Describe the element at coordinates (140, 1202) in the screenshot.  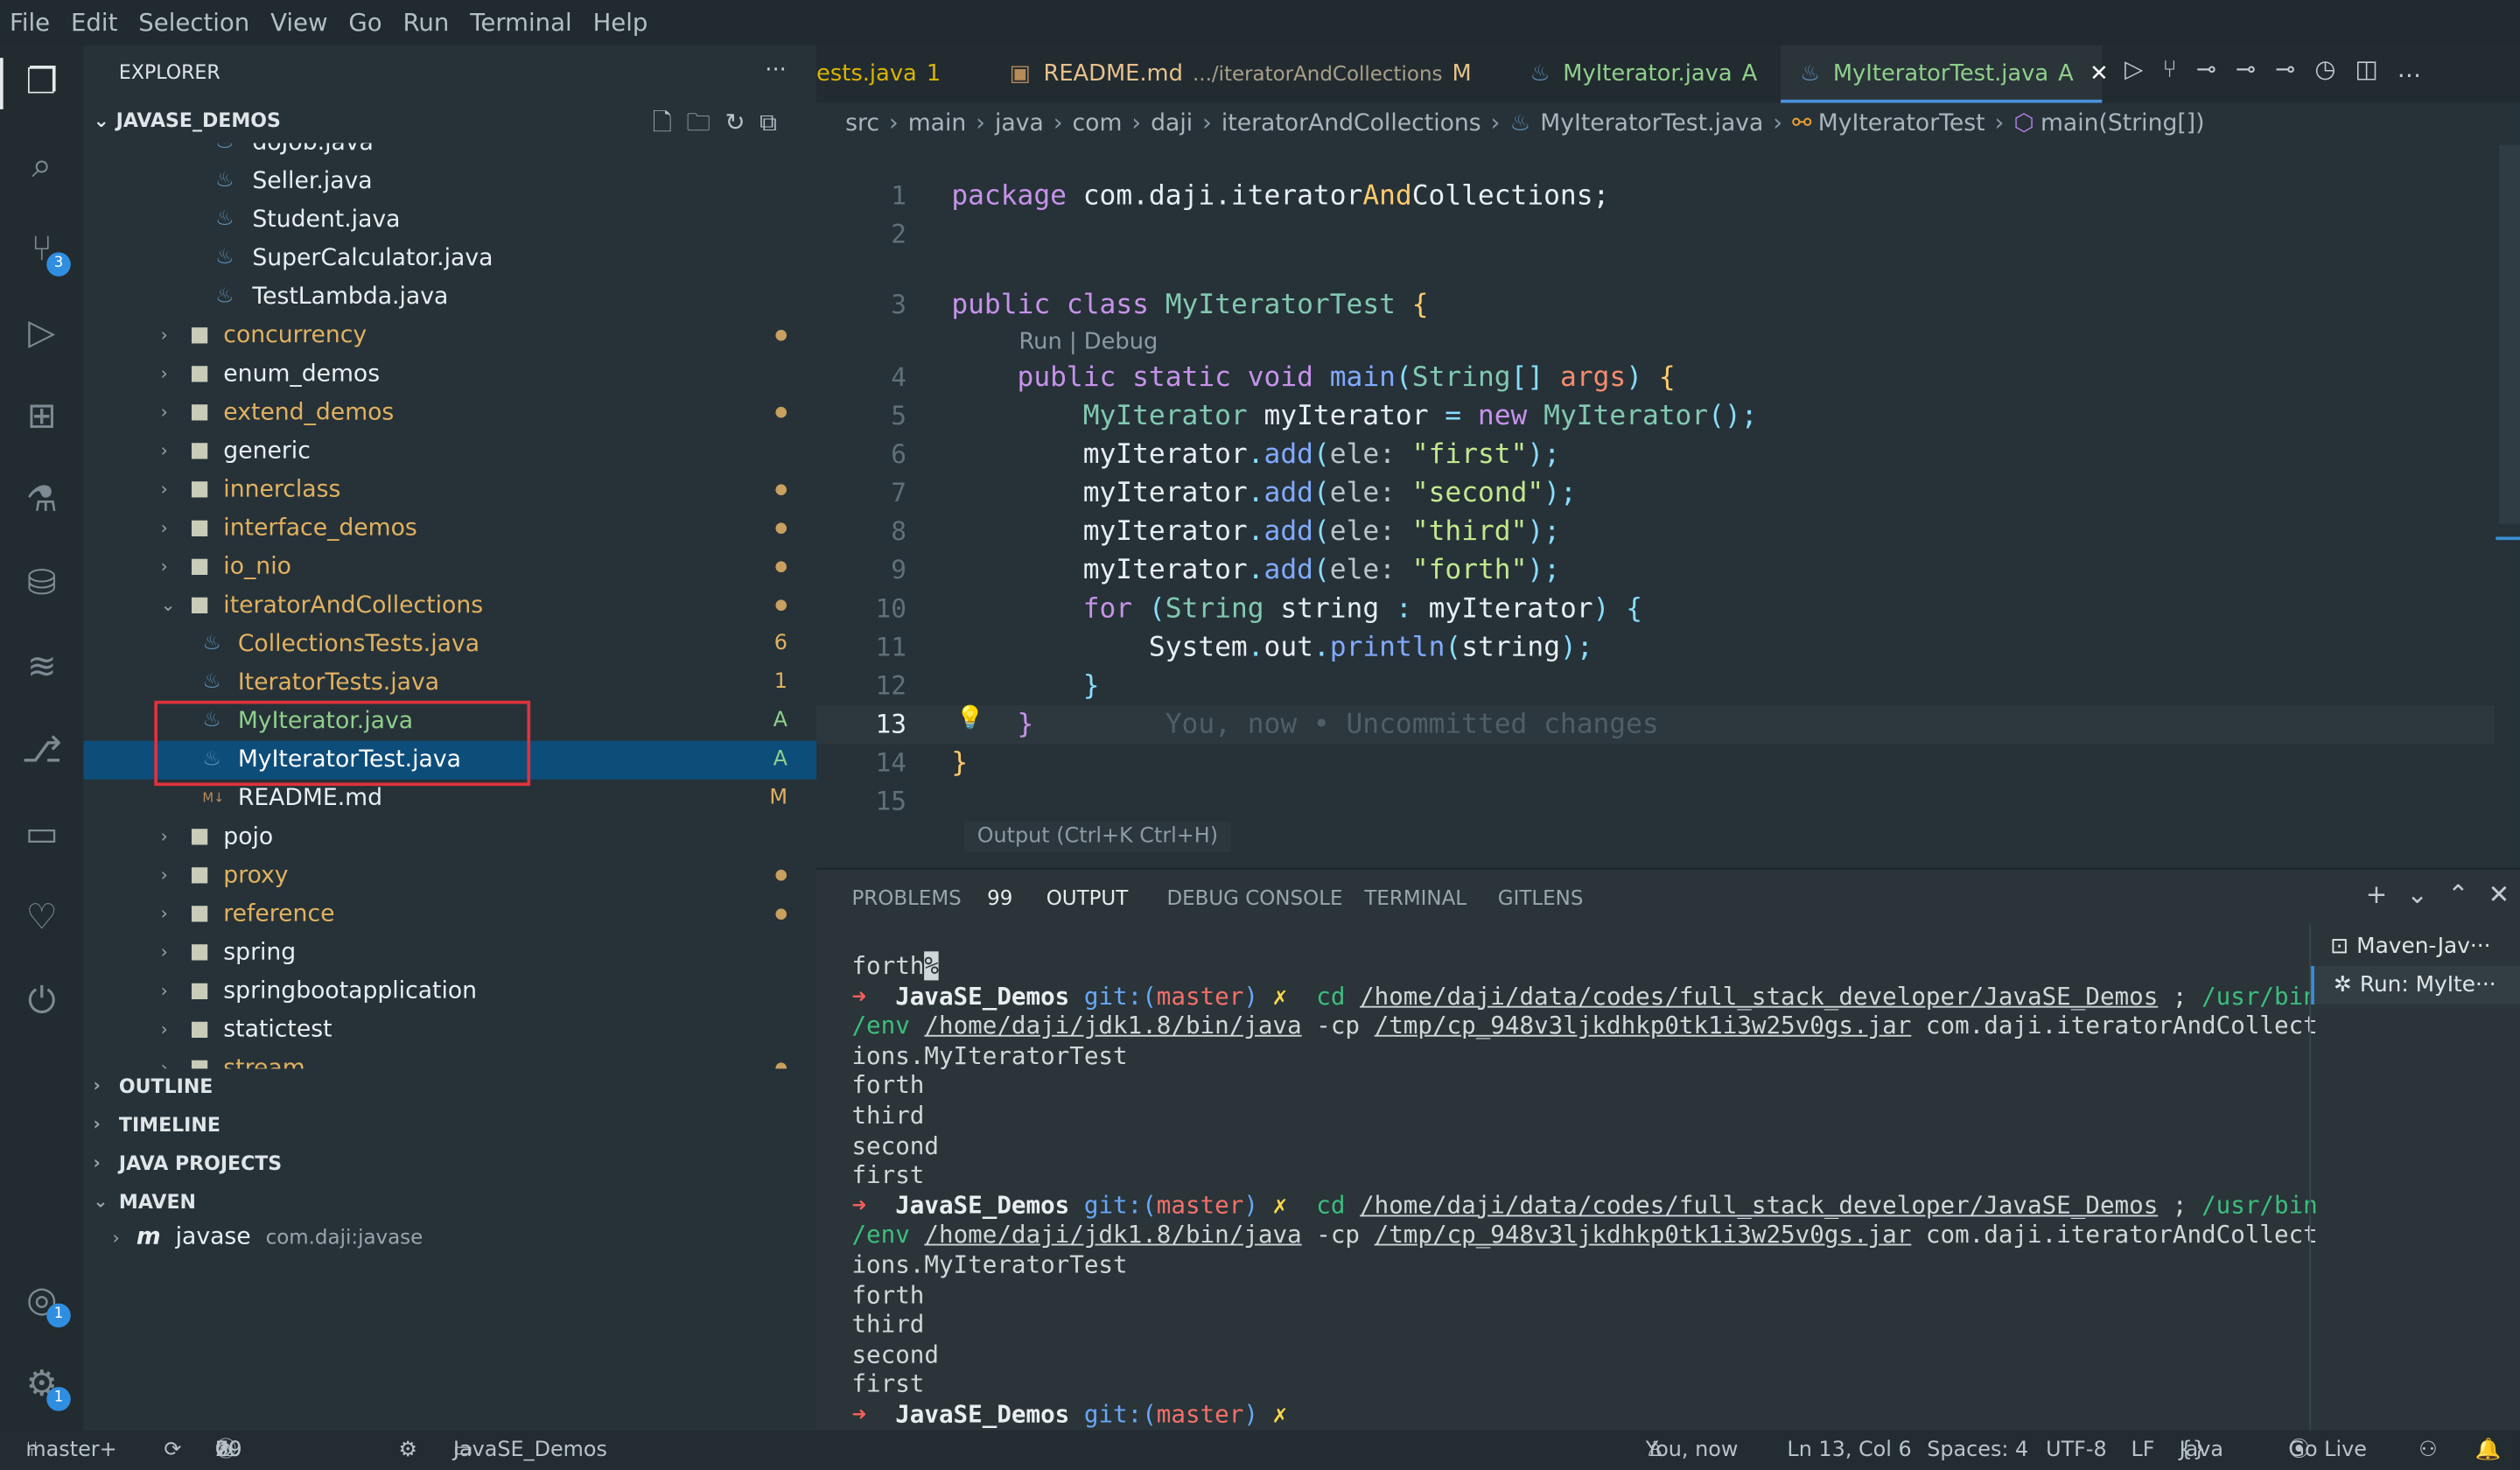
I see `section-maven: ⌄ MAVEN` at that location.